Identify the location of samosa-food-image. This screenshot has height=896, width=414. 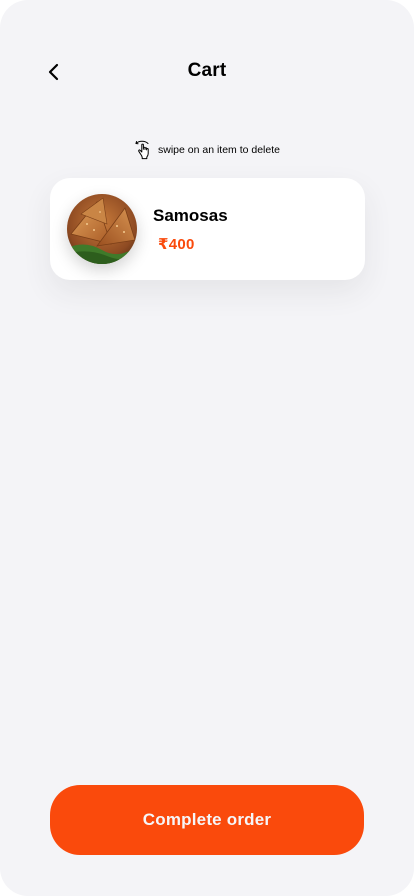
(102, 229).